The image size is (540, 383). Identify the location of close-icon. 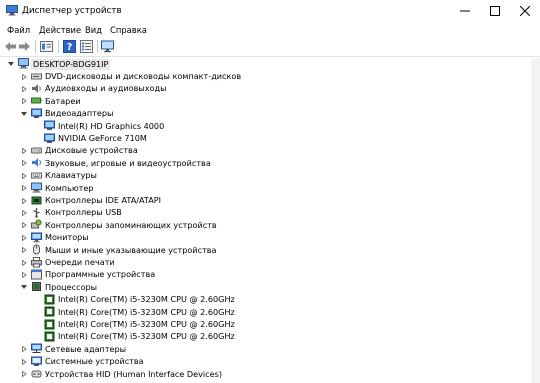
(525, 11).